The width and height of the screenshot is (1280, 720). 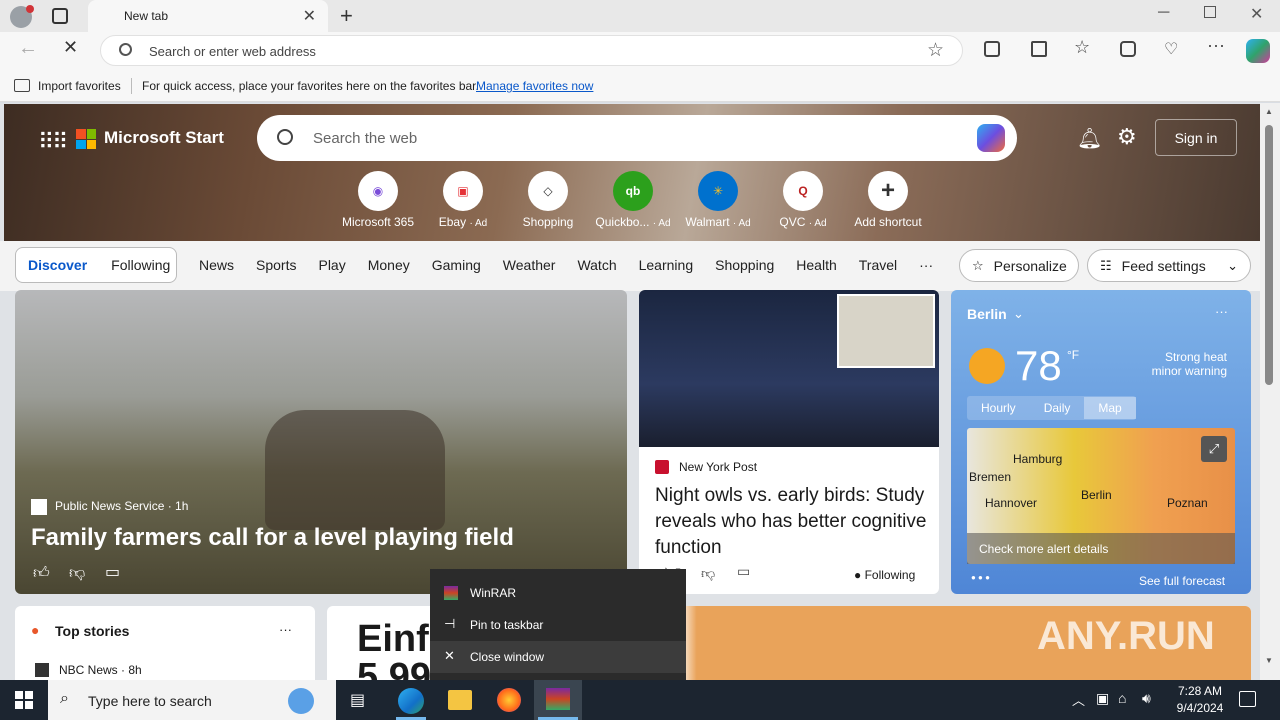 I want to click on chevron-down-icon: ⌄, so click(x=1018, y=314).